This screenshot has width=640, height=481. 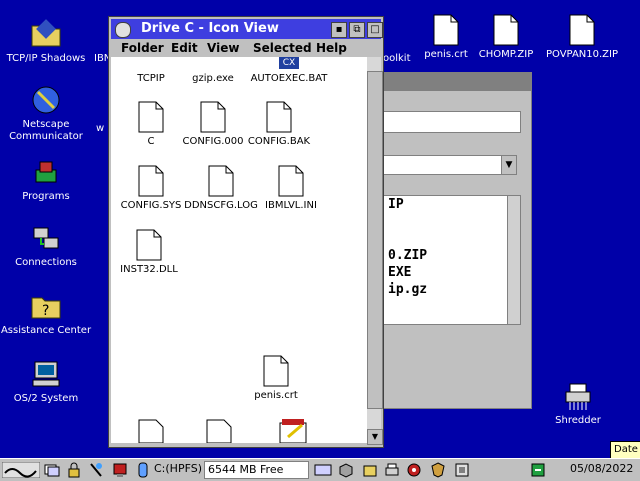 I want to click on partial-desktop-label: w, so click(x=100, y=128).